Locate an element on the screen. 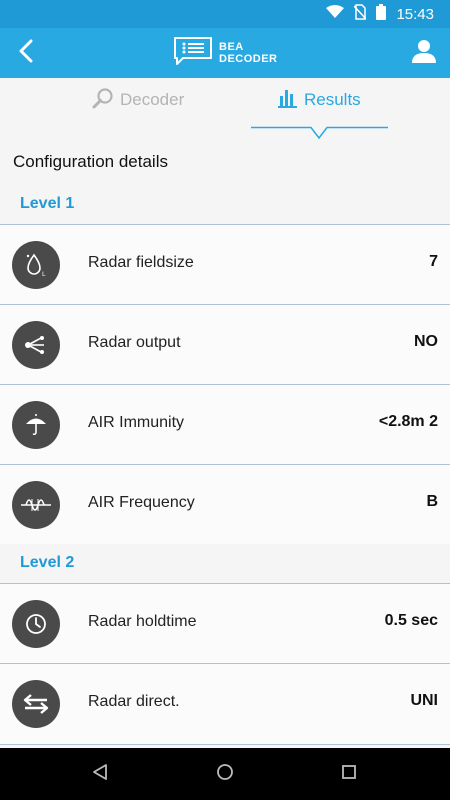 This screenshot has width=450, height=800. brand-line-2: DECODER is located at coordinates (248, 59).